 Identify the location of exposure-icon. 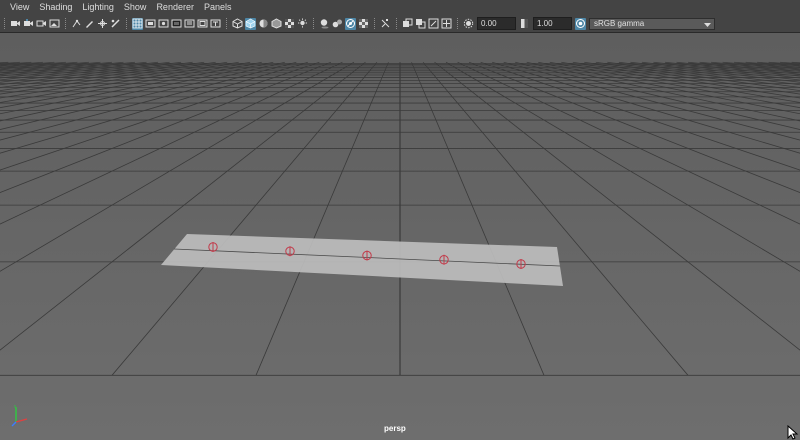
(468, 24).